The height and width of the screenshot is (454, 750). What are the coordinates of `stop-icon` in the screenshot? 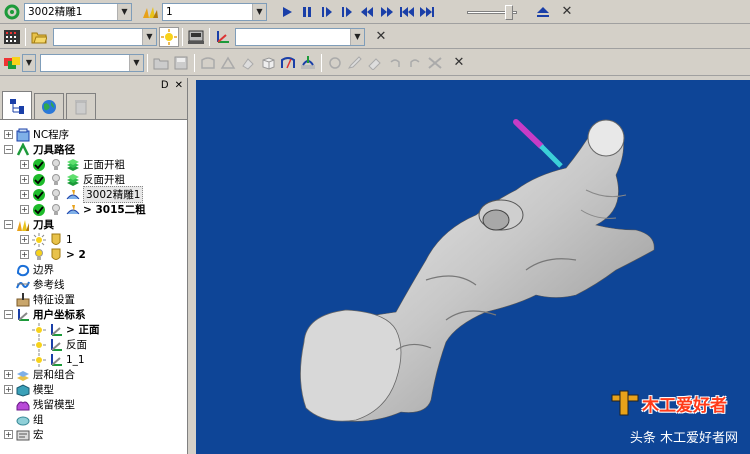 It's located at (327, 12).